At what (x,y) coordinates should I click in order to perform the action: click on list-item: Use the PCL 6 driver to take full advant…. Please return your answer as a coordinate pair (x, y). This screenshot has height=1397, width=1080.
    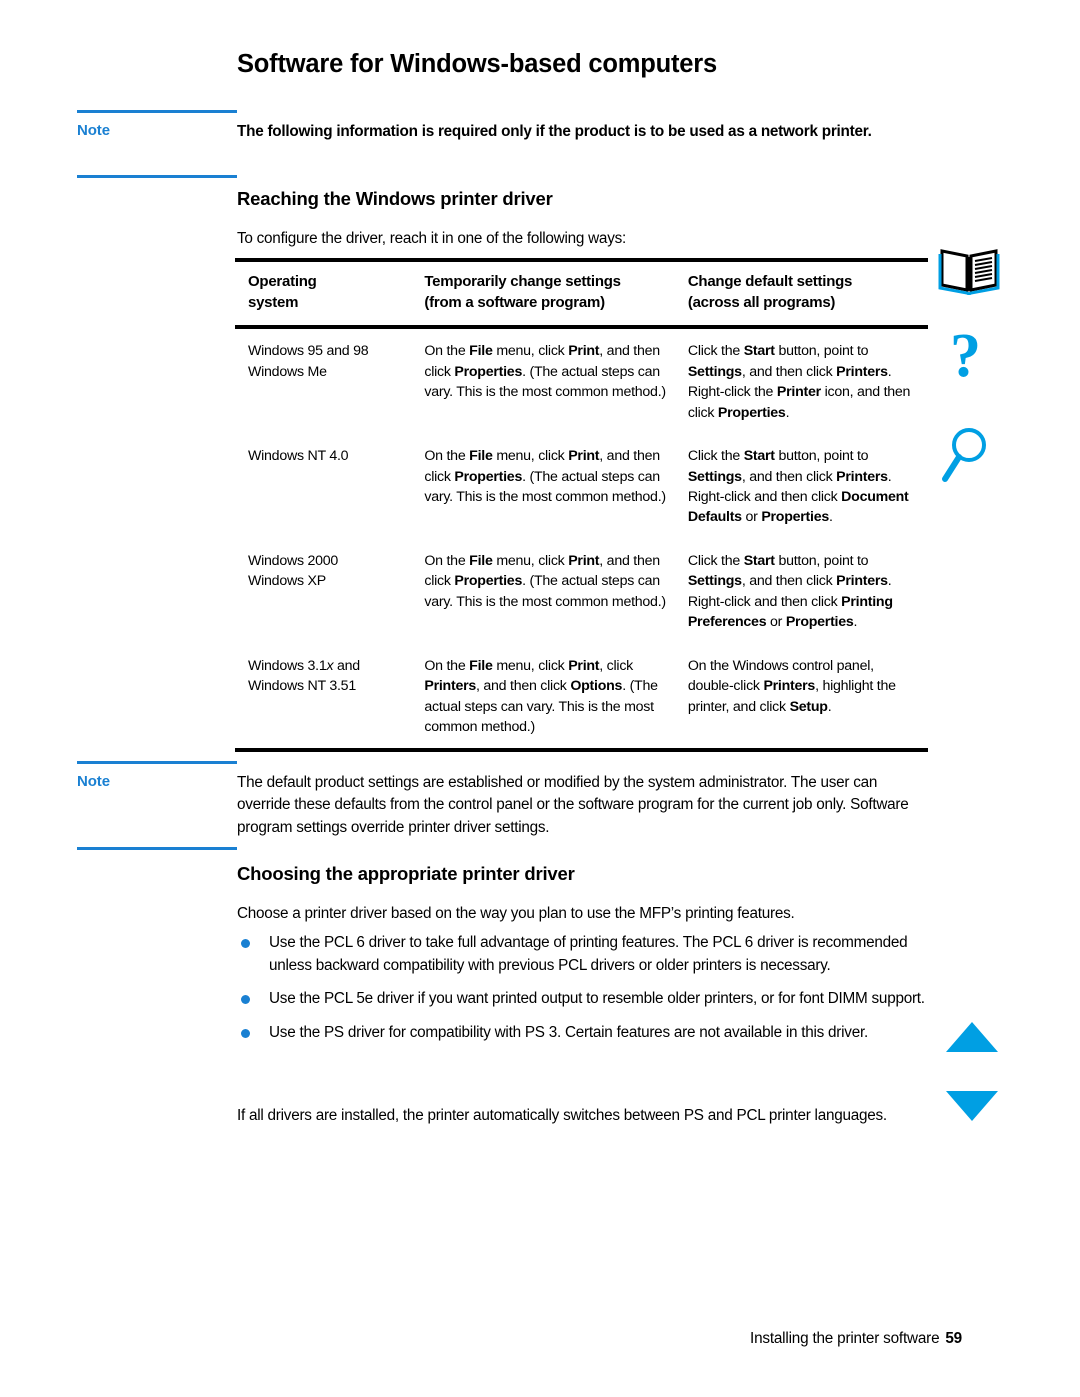
    Looking at the image, I should click on (587, 954).